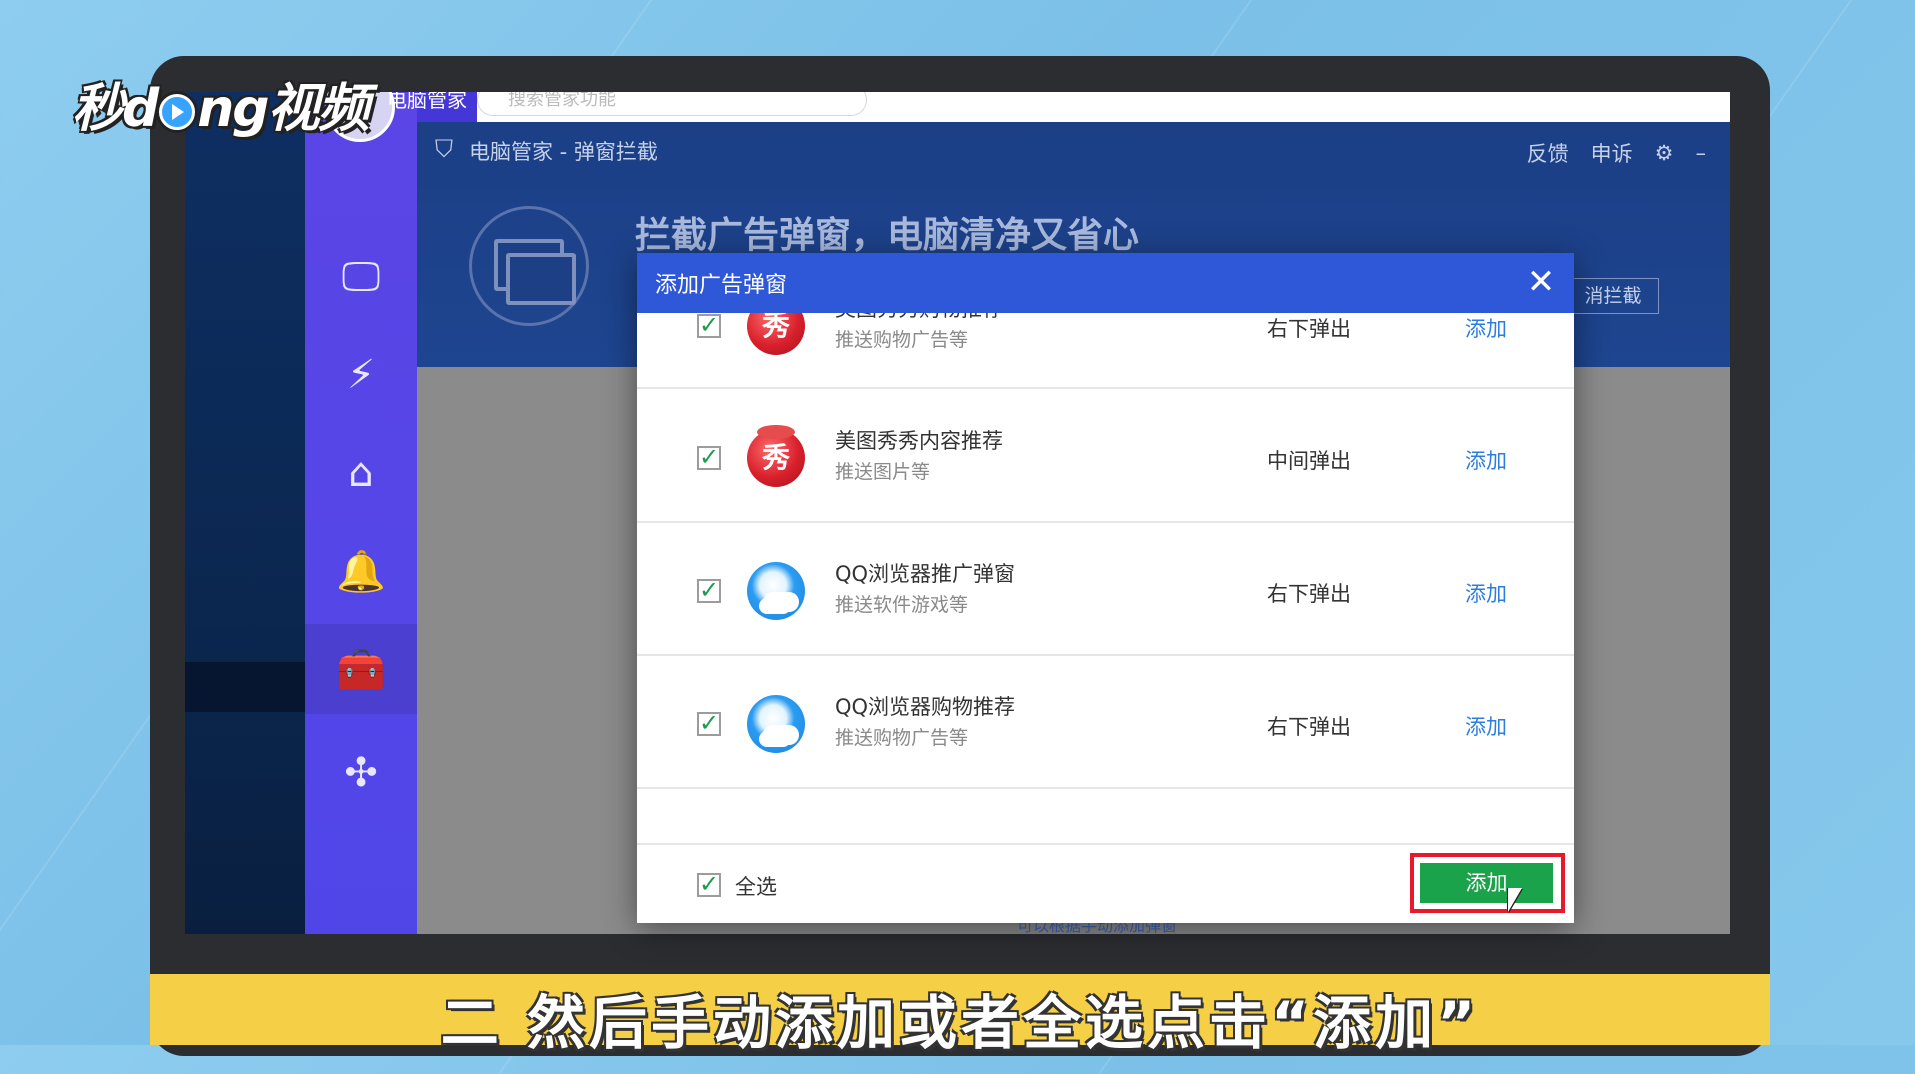  I want to click on gear-icon: ⚙, so click(1664, 153).